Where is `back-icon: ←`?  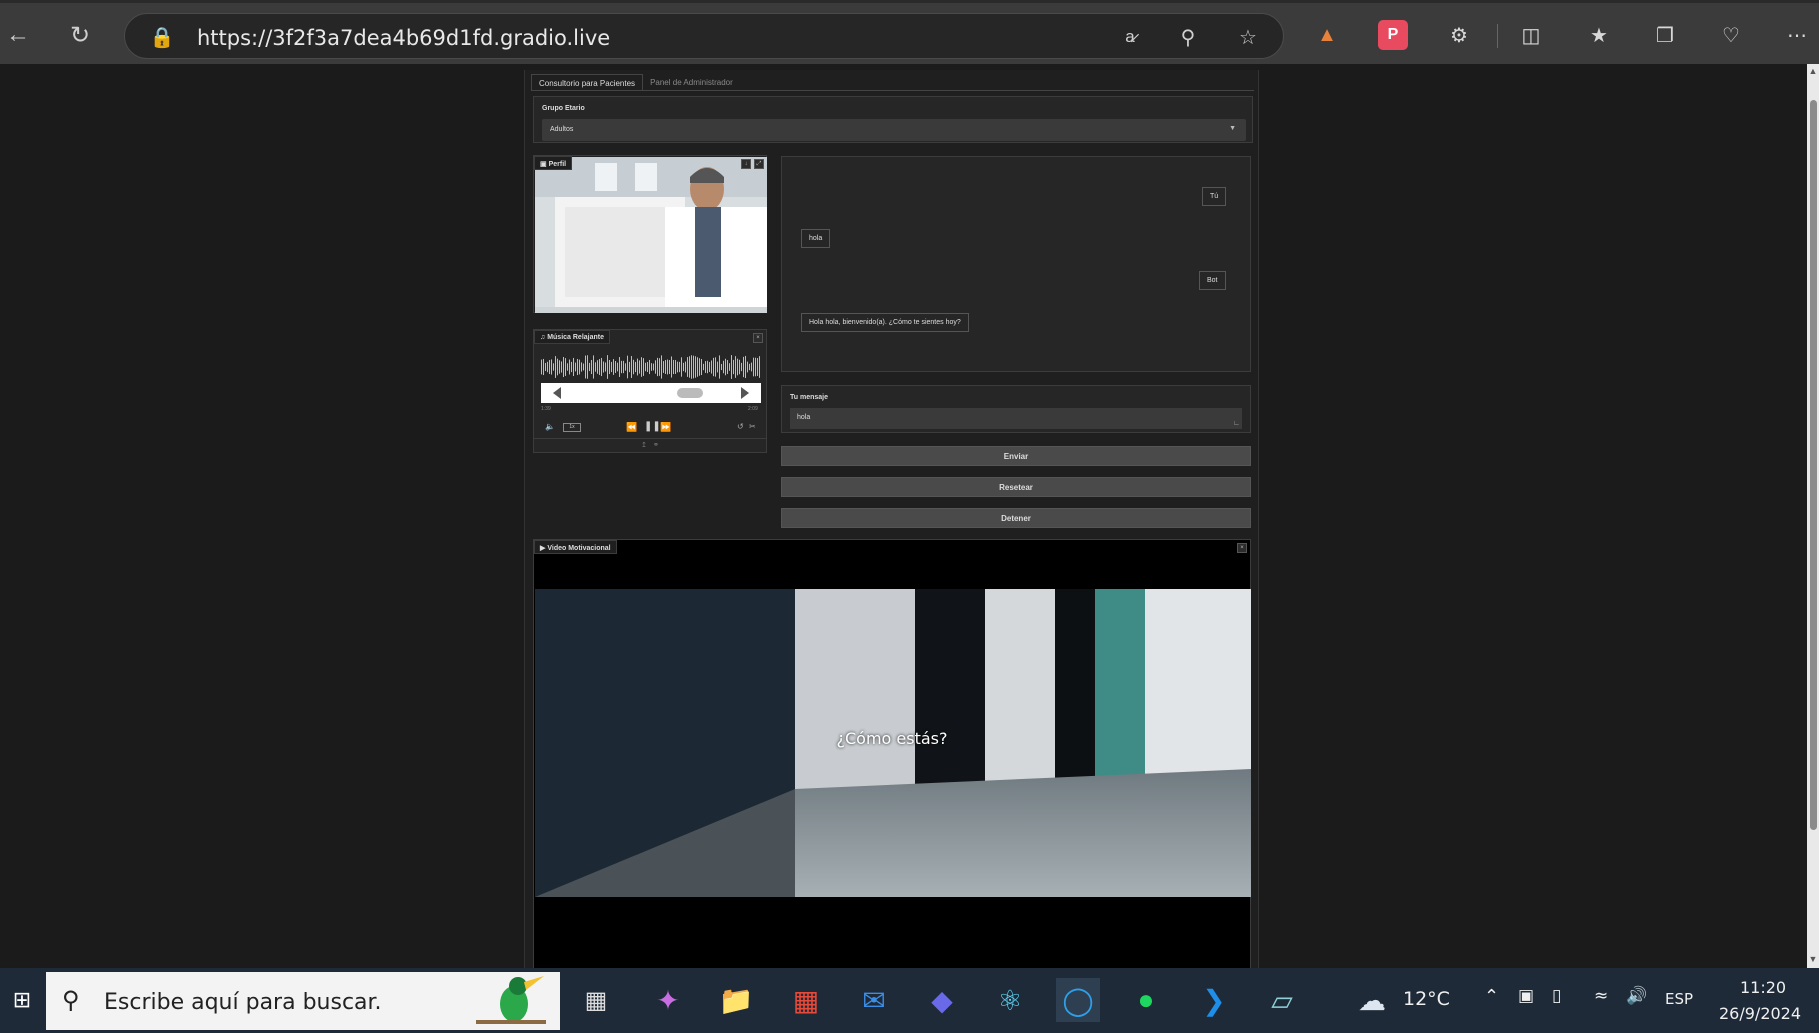
back-icon: ← is located at coordinates (18, 35).